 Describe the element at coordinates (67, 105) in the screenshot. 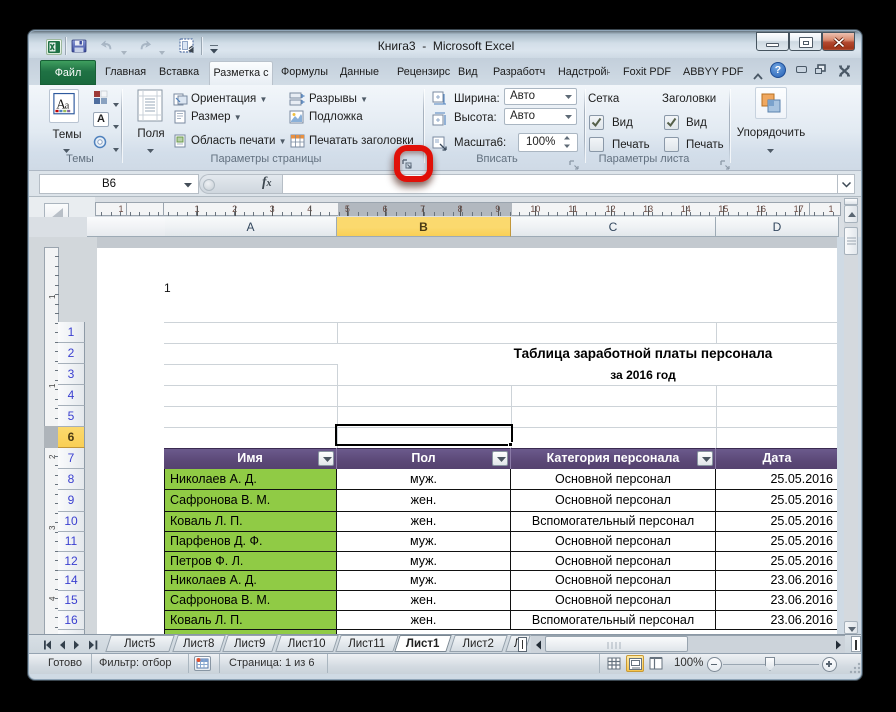

I see `svg-text: a` at that location.